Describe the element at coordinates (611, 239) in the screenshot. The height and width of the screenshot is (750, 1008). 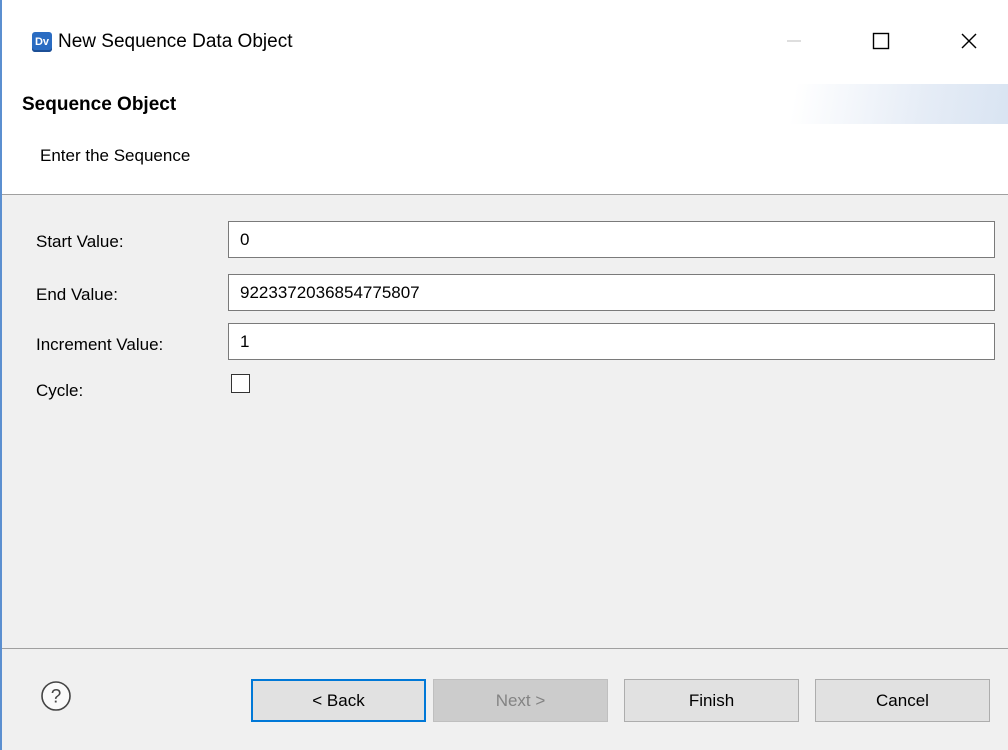
I see `start-value-input` at that location.